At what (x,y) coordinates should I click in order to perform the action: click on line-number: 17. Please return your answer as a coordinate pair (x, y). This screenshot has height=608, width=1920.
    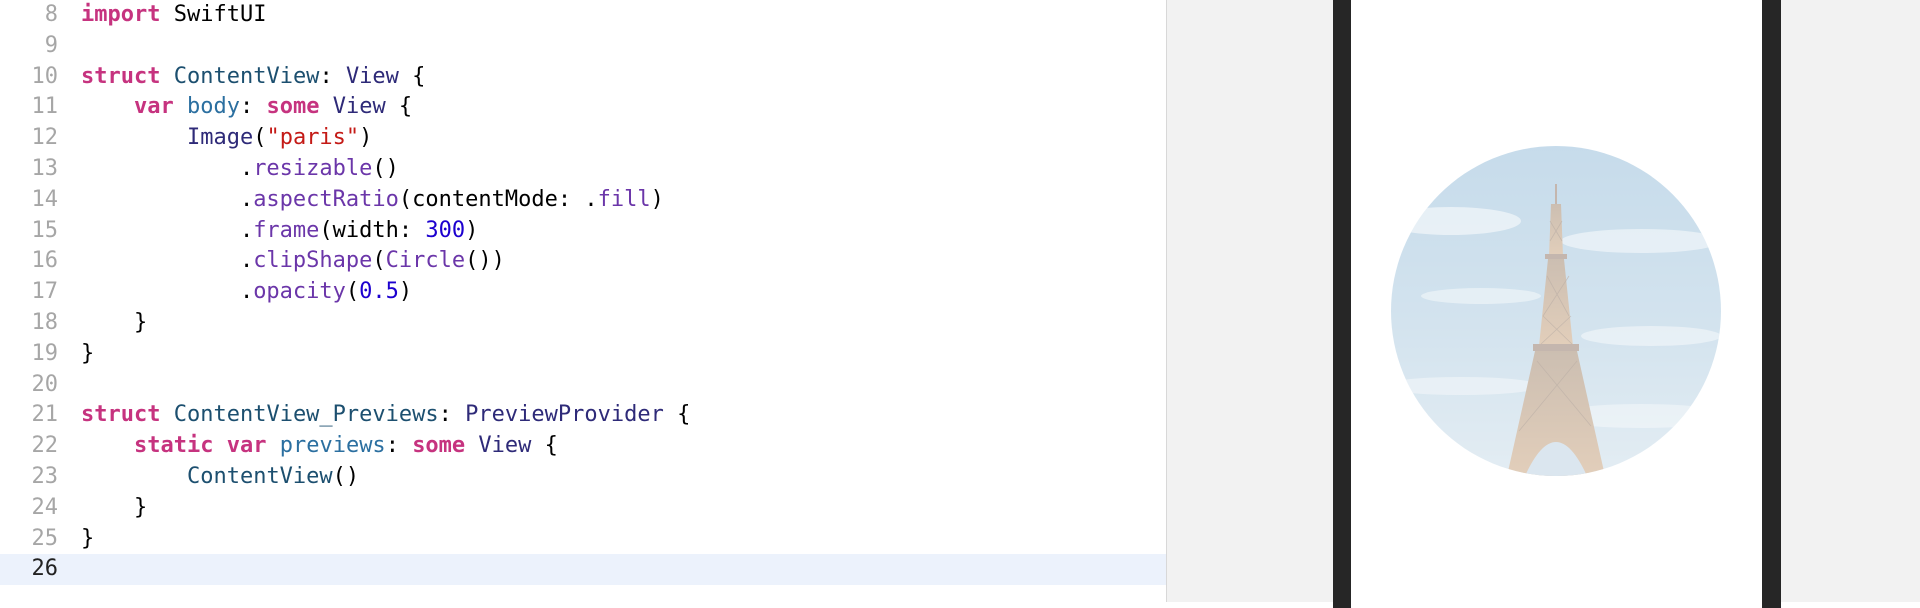
    Looking at the image, I should click on (45, 292).